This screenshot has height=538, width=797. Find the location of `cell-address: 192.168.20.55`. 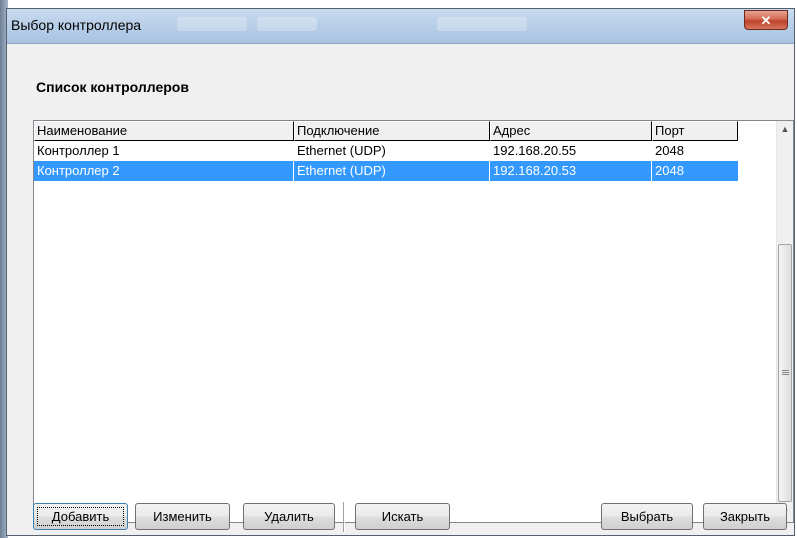

cell-address: 192.168.20.55 is located at coordinates (535, 150).